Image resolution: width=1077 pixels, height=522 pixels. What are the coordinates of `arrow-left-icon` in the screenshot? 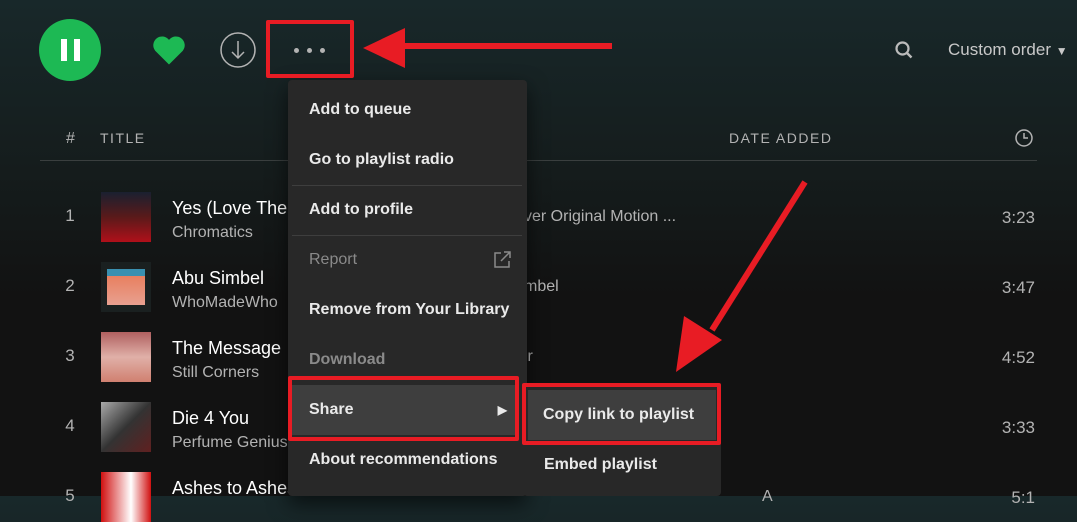 It's located at (384, 48).